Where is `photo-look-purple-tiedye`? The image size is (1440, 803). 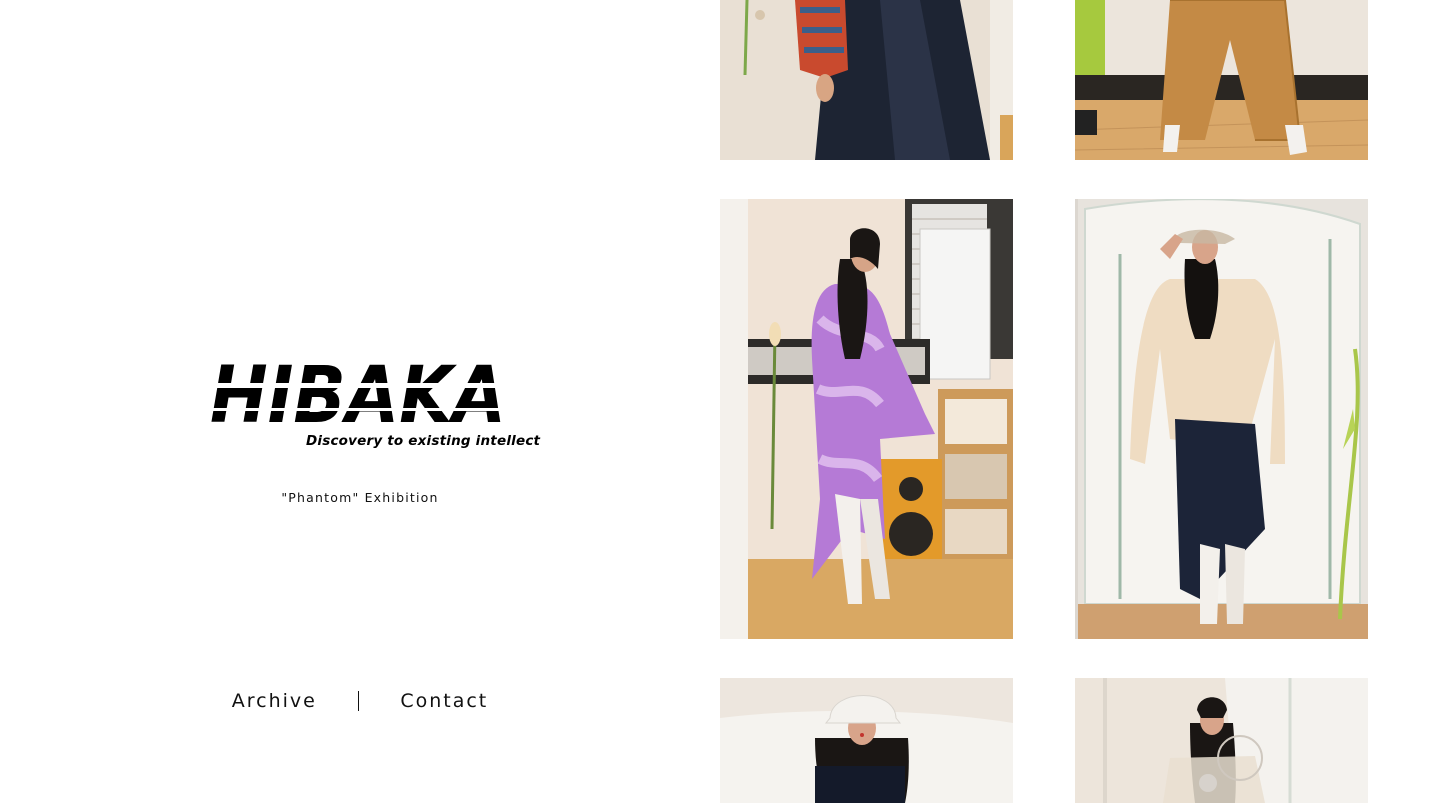 photo-look-purple-tiedye is located at coordinates (866, 419).